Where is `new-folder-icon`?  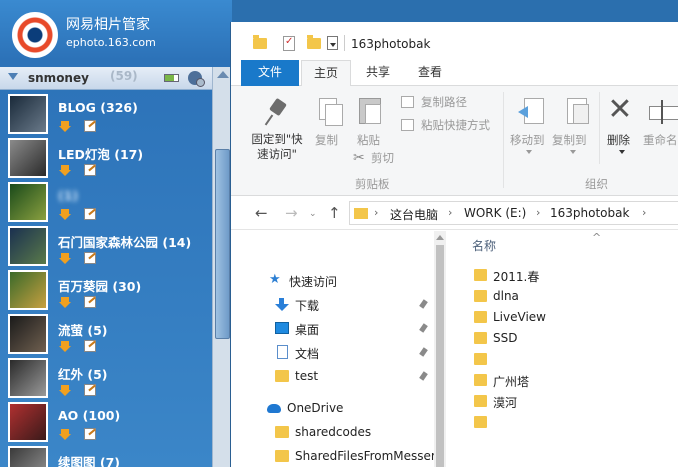
new-folder-icon is located at coordinates (314, 42).